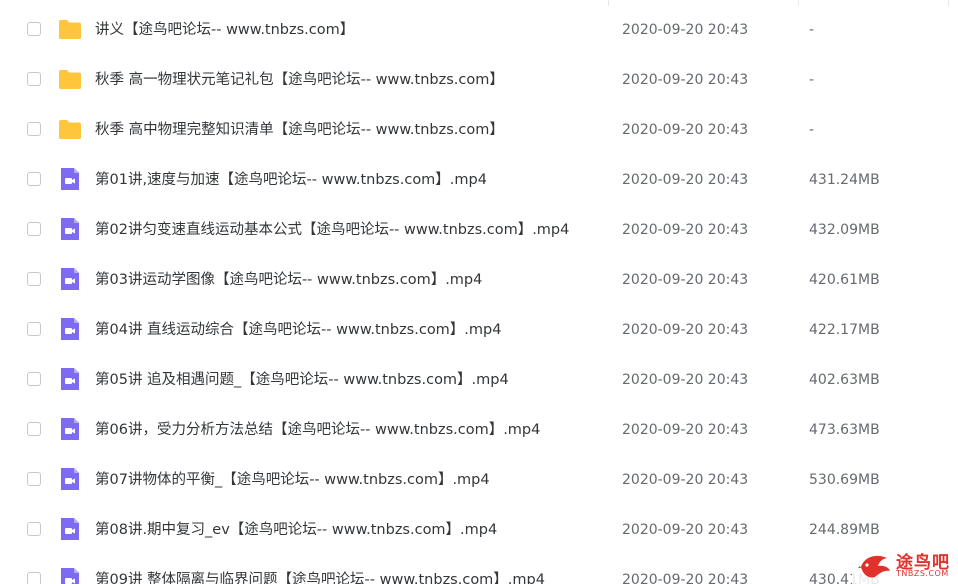 The image size is (958, 584). I want to click on file-size: 473.63MB, so click(844, 430).